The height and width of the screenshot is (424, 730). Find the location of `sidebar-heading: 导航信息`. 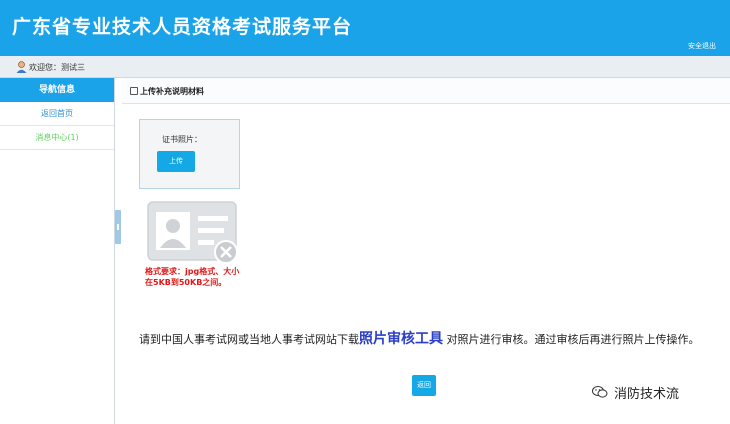

sidebar-heading: 导航信息 is located at coordinates (57, 90).